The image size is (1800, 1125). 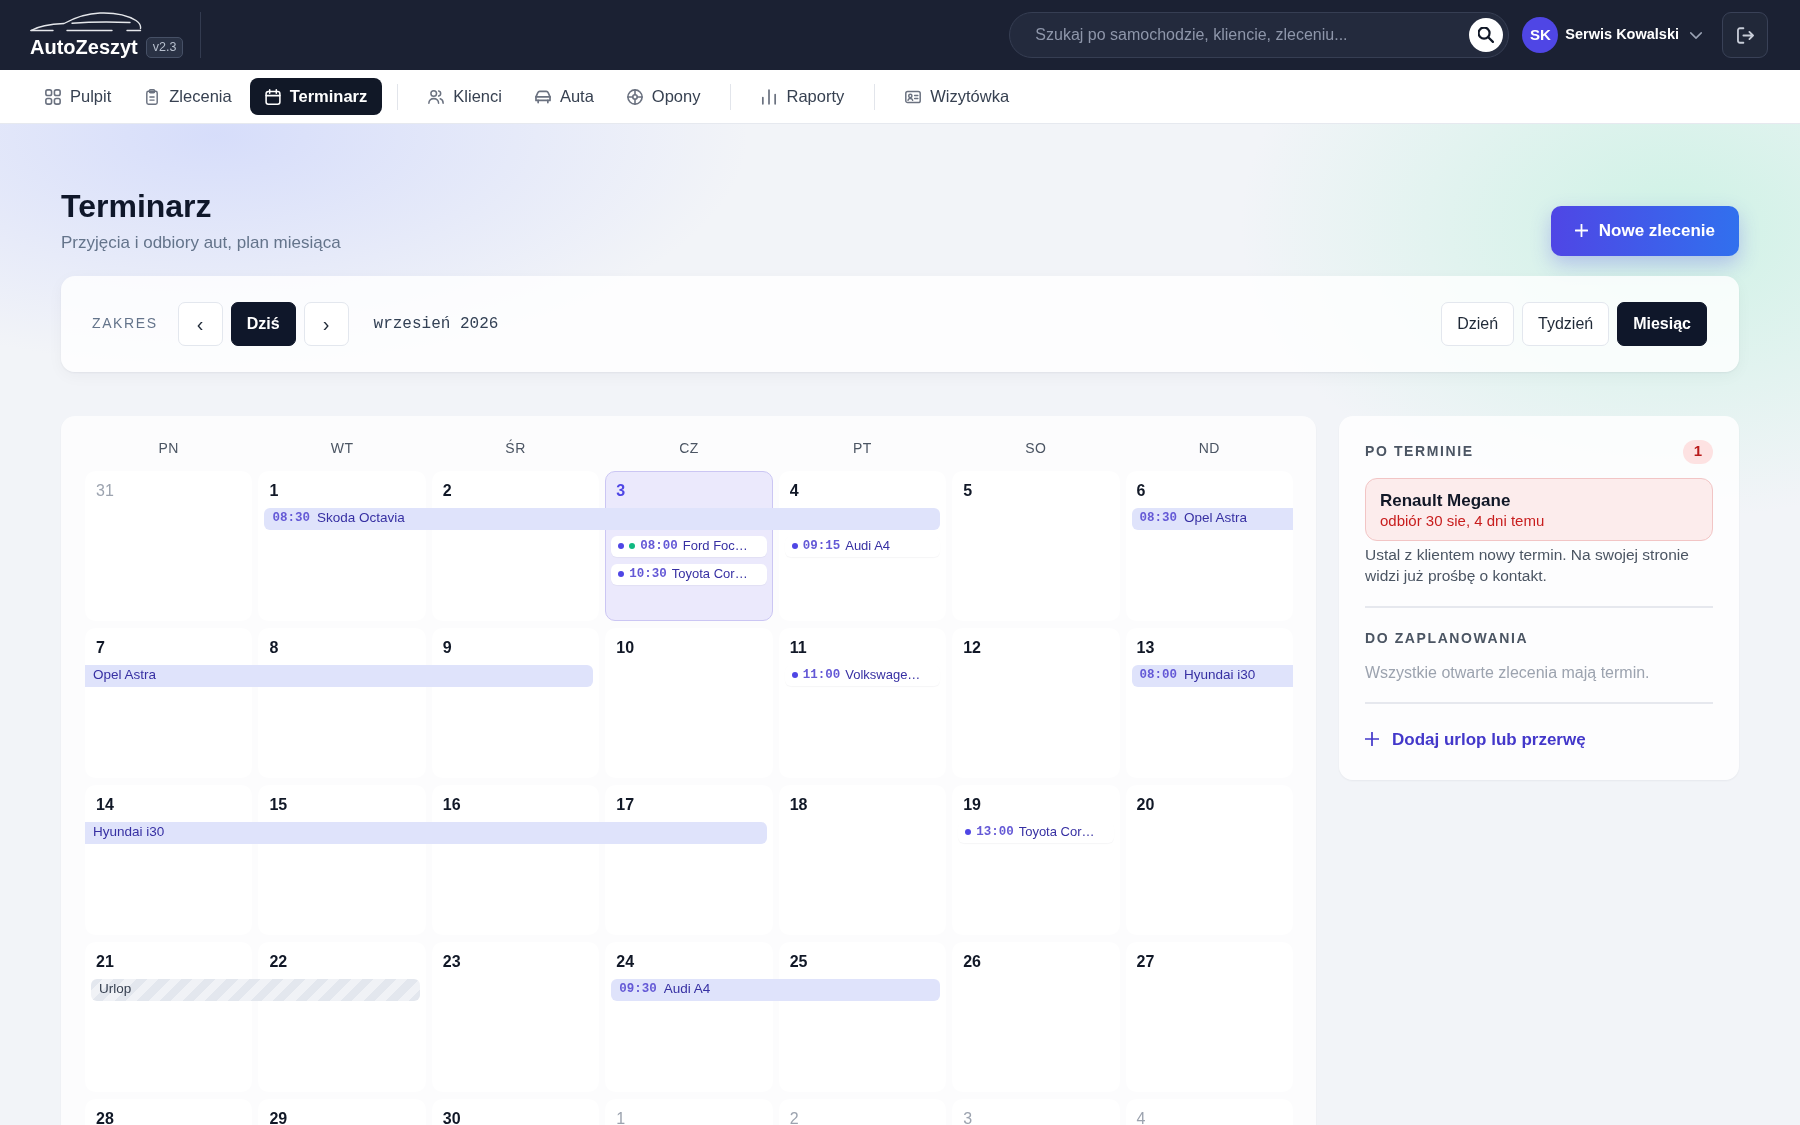 I want to click on calendar-icon, so click(x=272, y=96).